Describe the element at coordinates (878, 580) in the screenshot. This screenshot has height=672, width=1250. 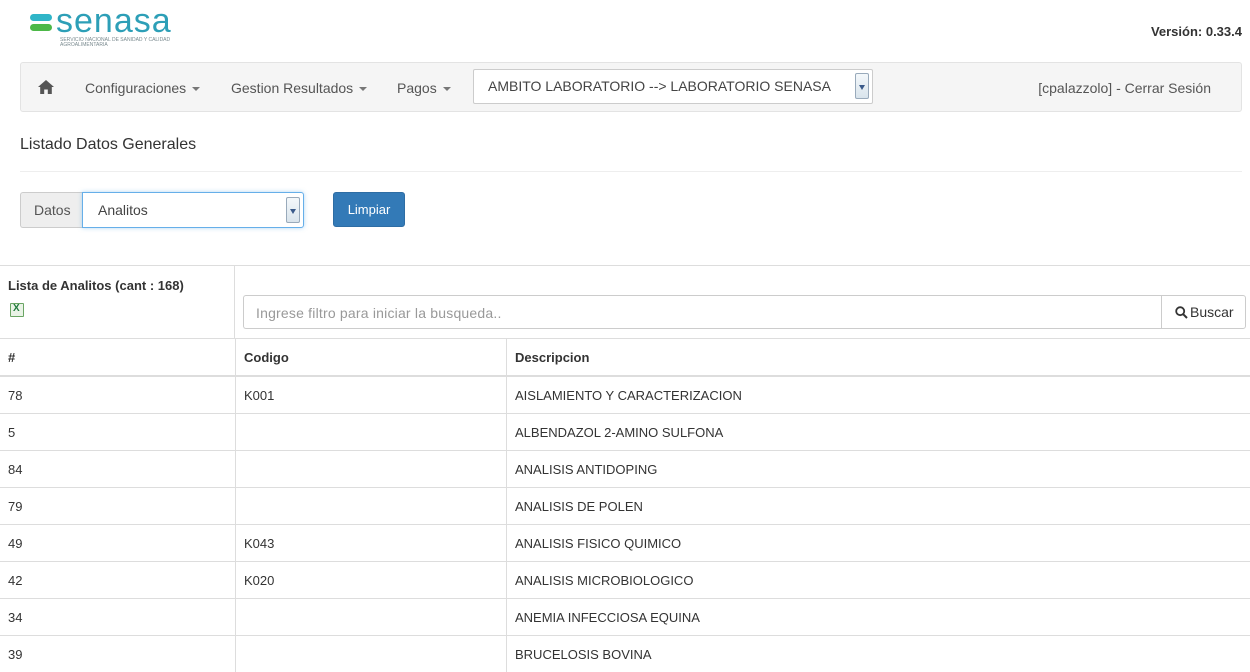
I see `cell-descripcion: ANALISIS MICROBIOLOGICO` at that location.